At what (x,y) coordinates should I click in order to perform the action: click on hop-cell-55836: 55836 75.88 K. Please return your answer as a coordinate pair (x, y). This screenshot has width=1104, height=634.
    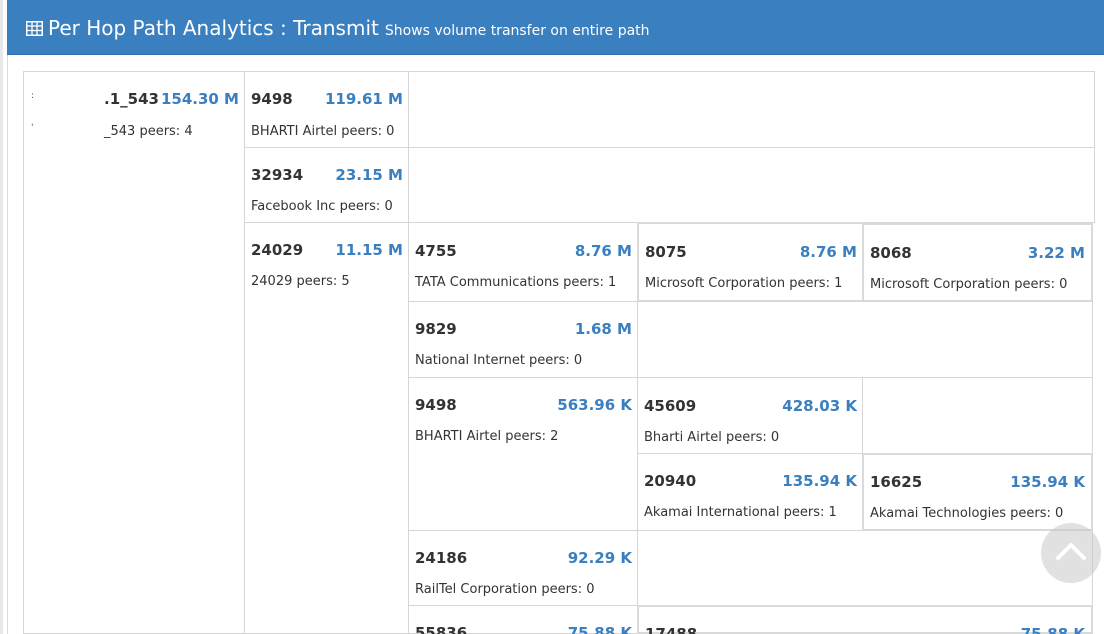
    Looking at the image, I should click on (523, 619).